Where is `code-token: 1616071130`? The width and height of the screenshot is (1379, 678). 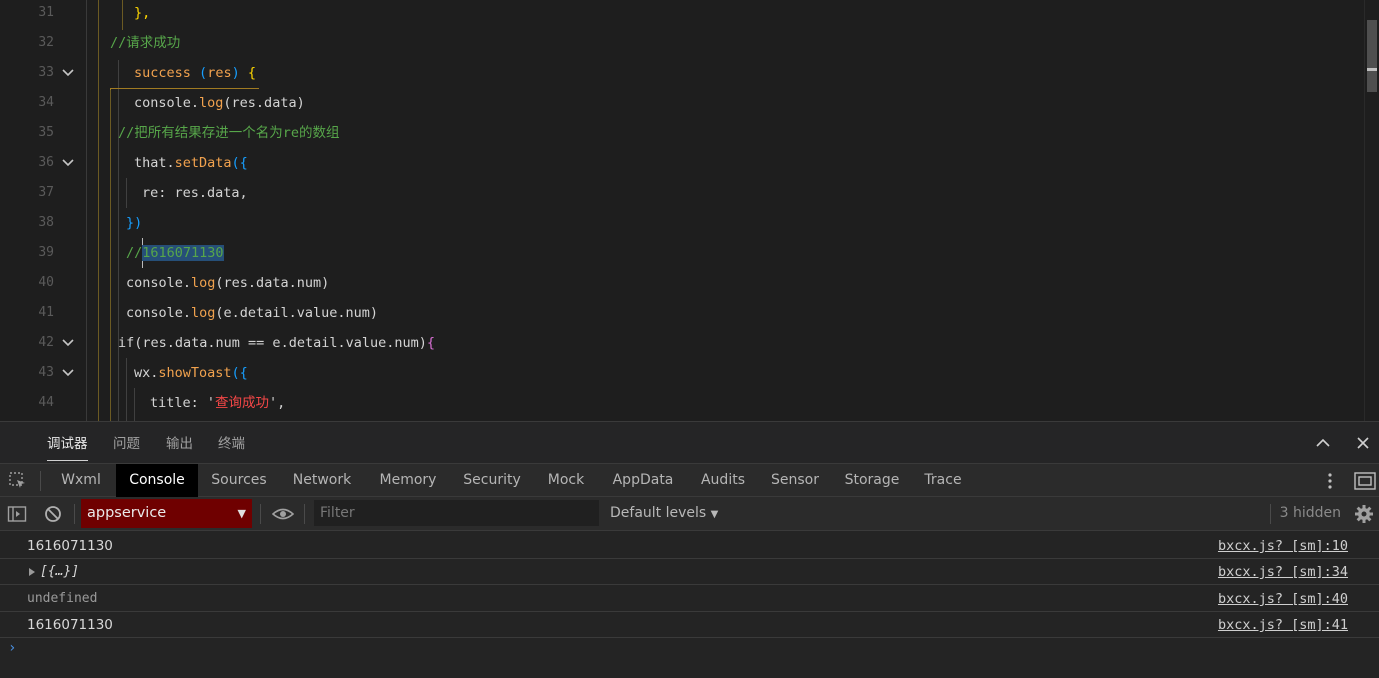 code-token: 1616071130 is located at coordinates (183, 253).